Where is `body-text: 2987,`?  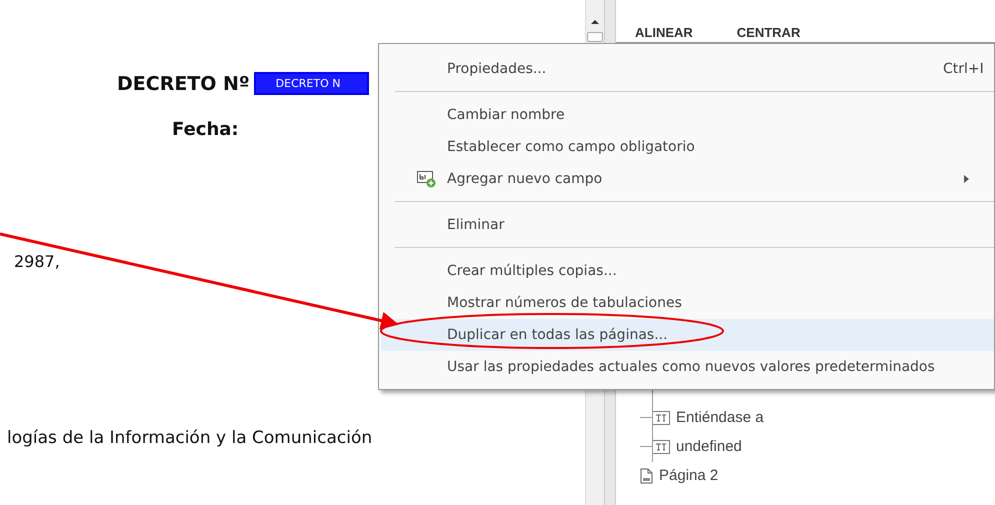
body-text: 2987, is located at coordinates (37, 261).